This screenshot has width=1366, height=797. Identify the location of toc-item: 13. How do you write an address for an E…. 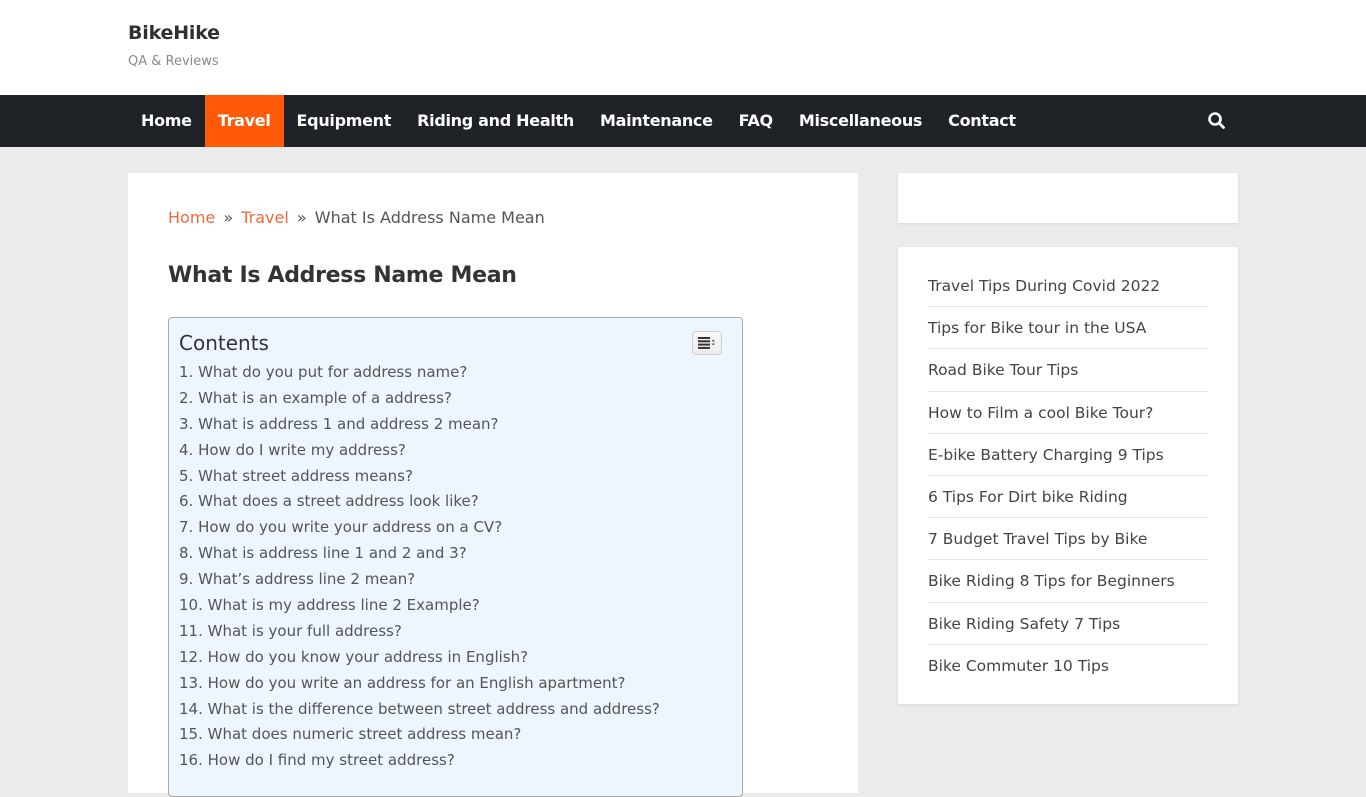
(419, 684).